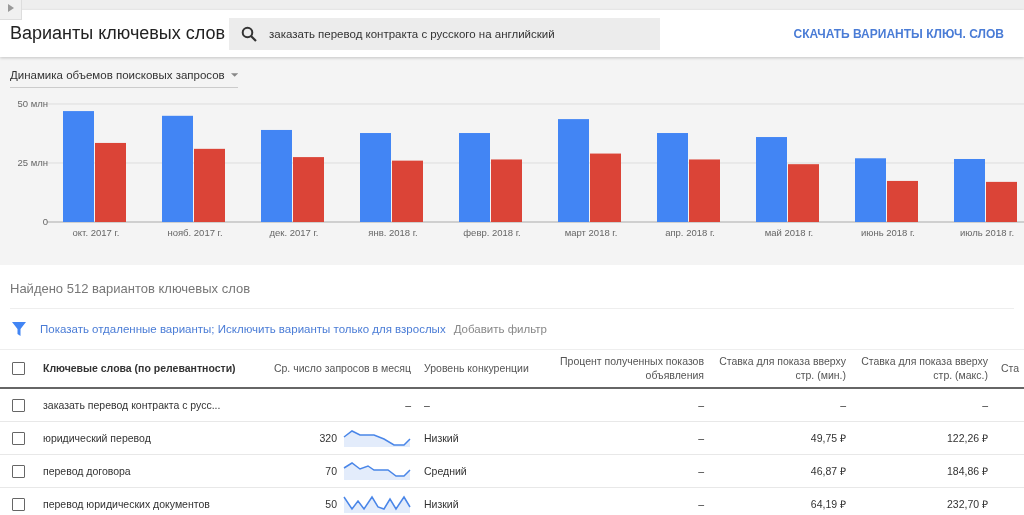 This screenshot has height=515, width=1024. I want to click on axis-label: нояб. 2017 г., so click(195, 232).